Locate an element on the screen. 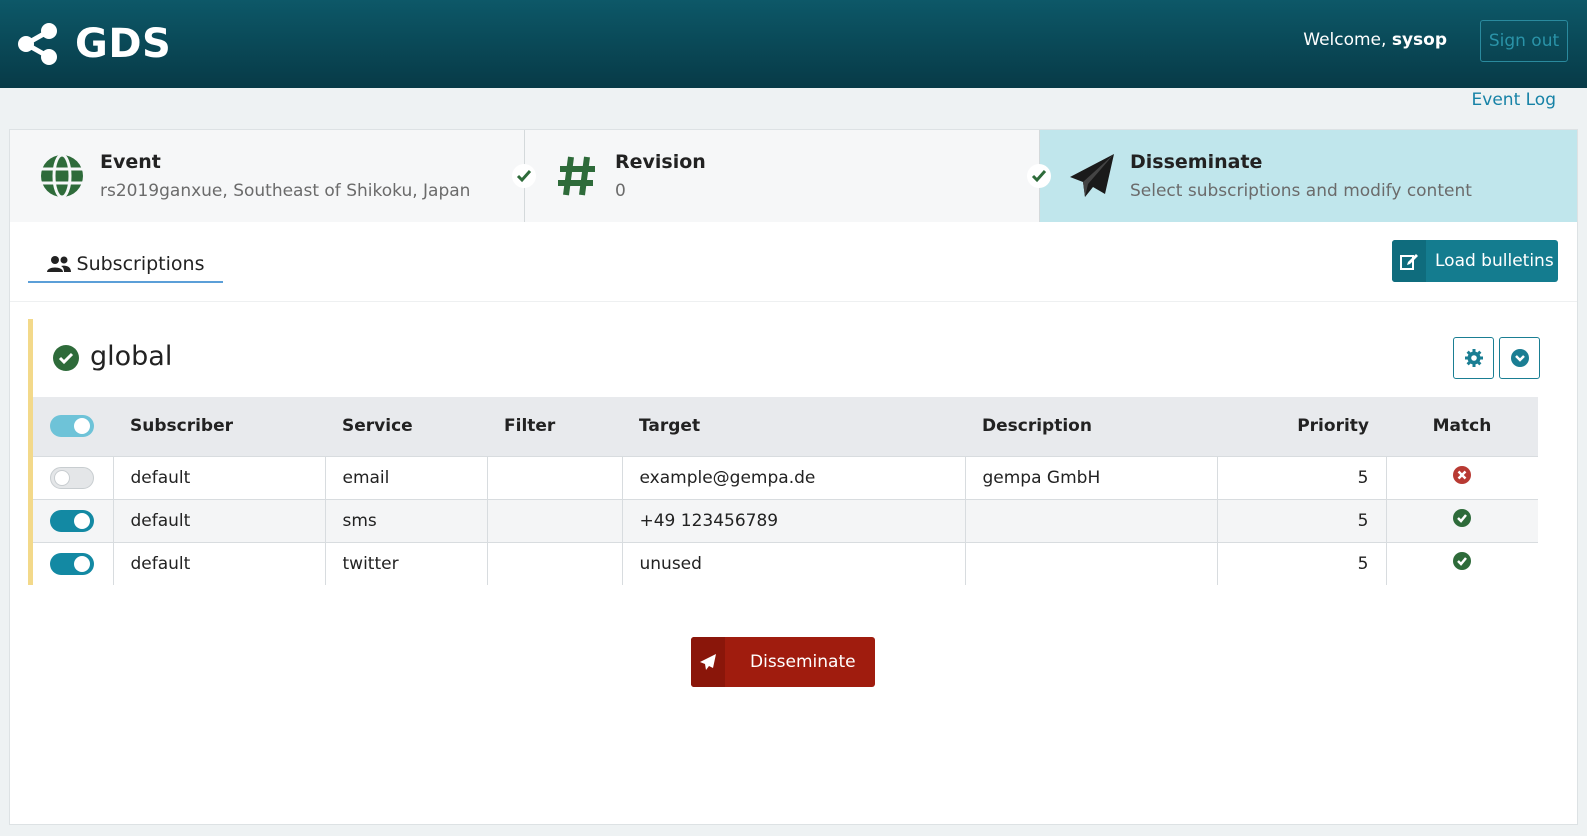 The width and height of the screenshot is (1587, 836). column-header: Priority is located at coordinates (1301, 426).